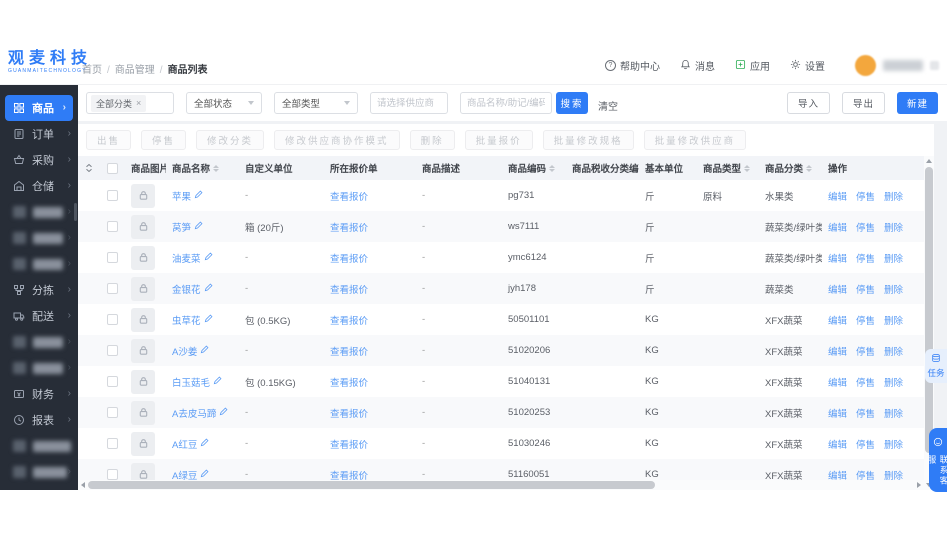 This screenshot has height=546, width=947. I want to click on sidebar-item: 仓储 ›, so click(39, 186).